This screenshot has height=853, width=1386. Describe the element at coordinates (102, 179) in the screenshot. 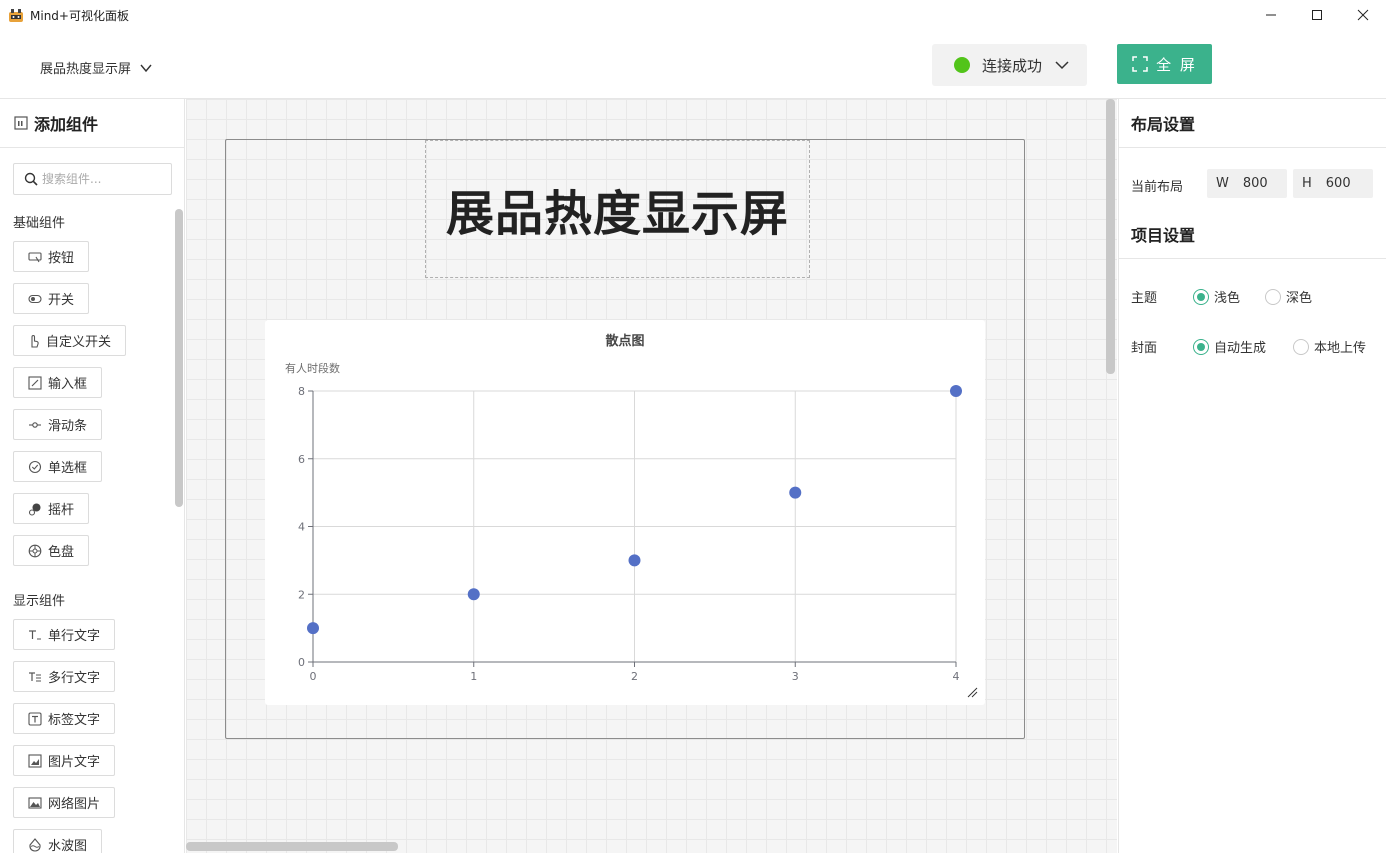

I see `search-input` at that location.